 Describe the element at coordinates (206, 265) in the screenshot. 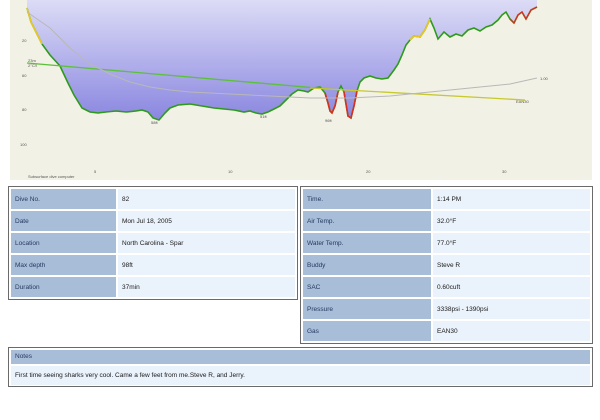

I see `max-depth-value: 98ft` at that location.